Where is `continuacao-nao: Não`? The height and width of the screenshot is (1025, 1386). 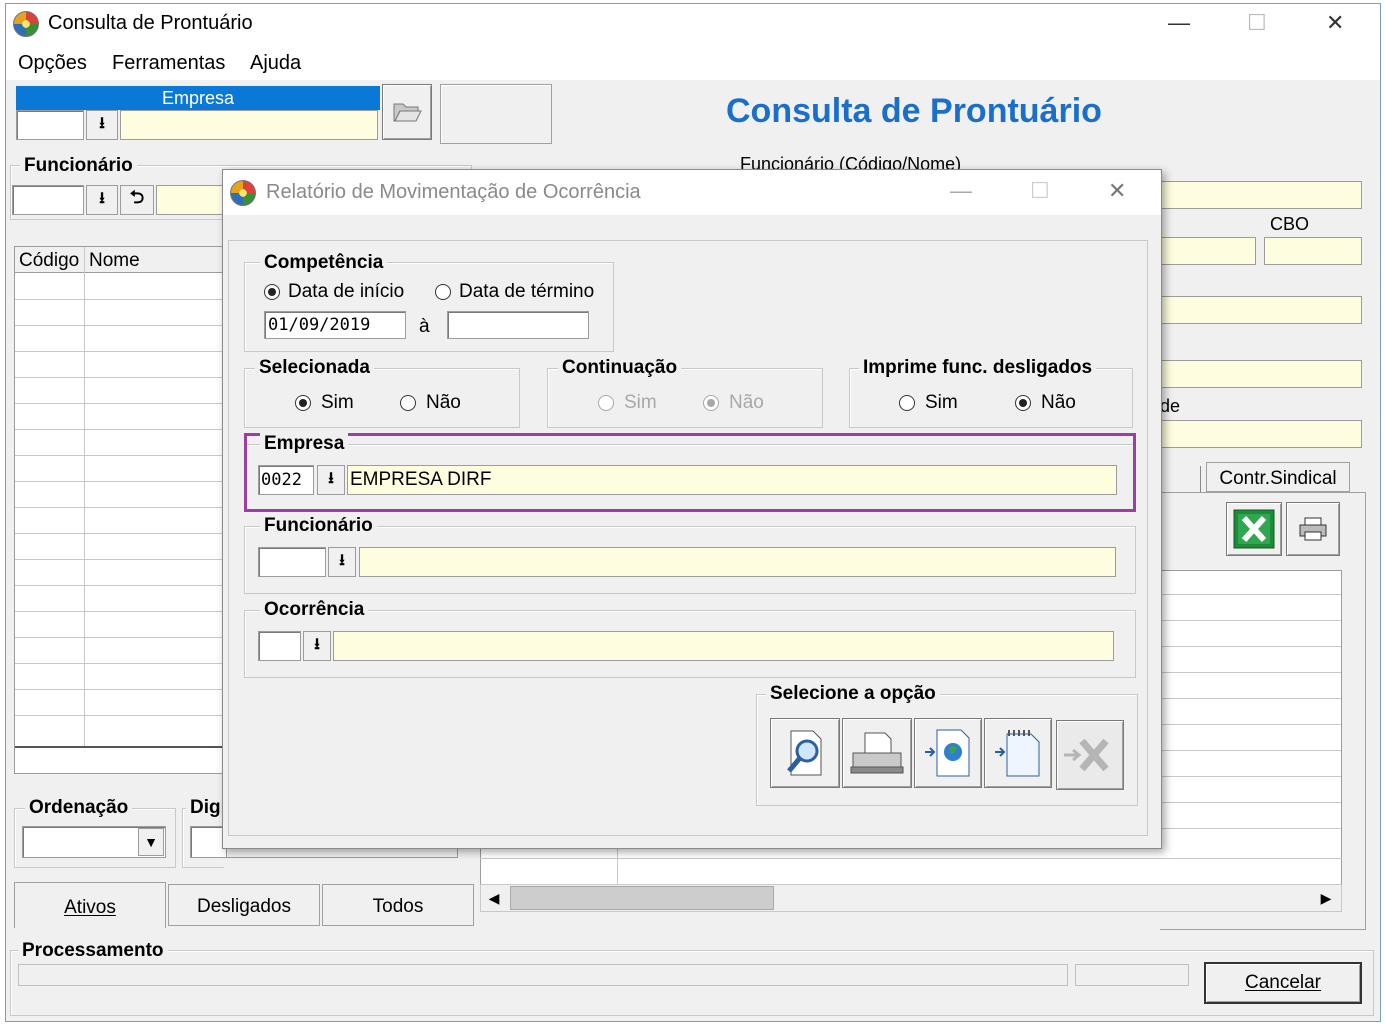
continuacao-nao: Não is located at coordinates (733, 403).